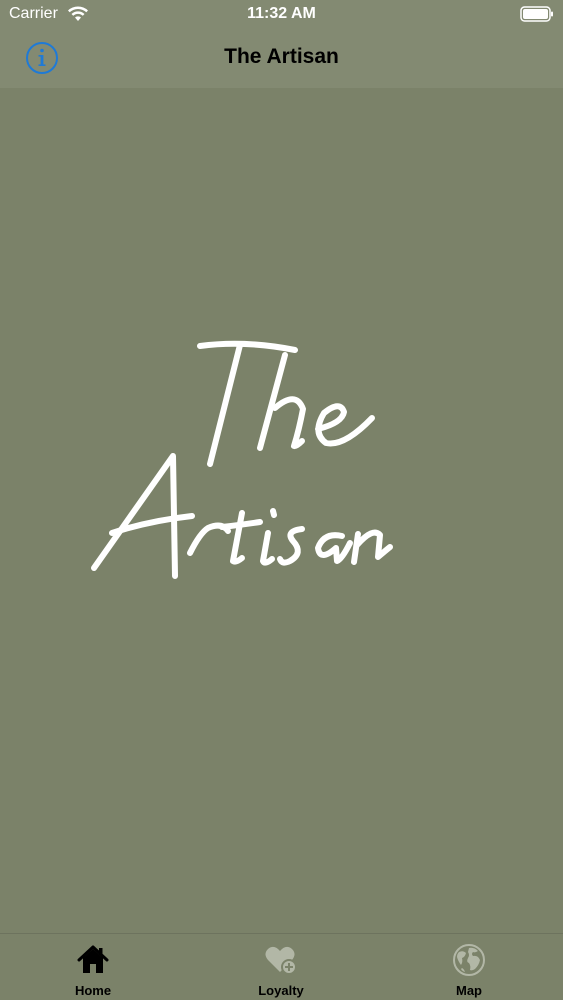  I want to click on page-title: The Artisan, so click(281, 56).